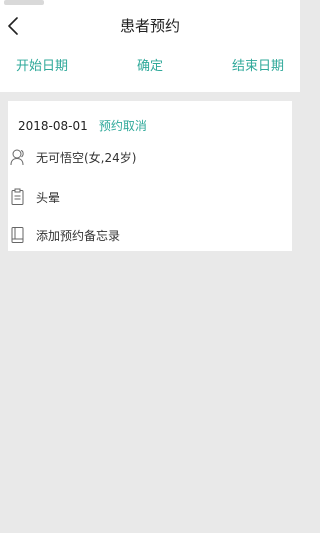 This screenshot has height=533, width=320. I want to click on date-filter-bar: 开始日期 确定 结束日期, so click(150, 68).